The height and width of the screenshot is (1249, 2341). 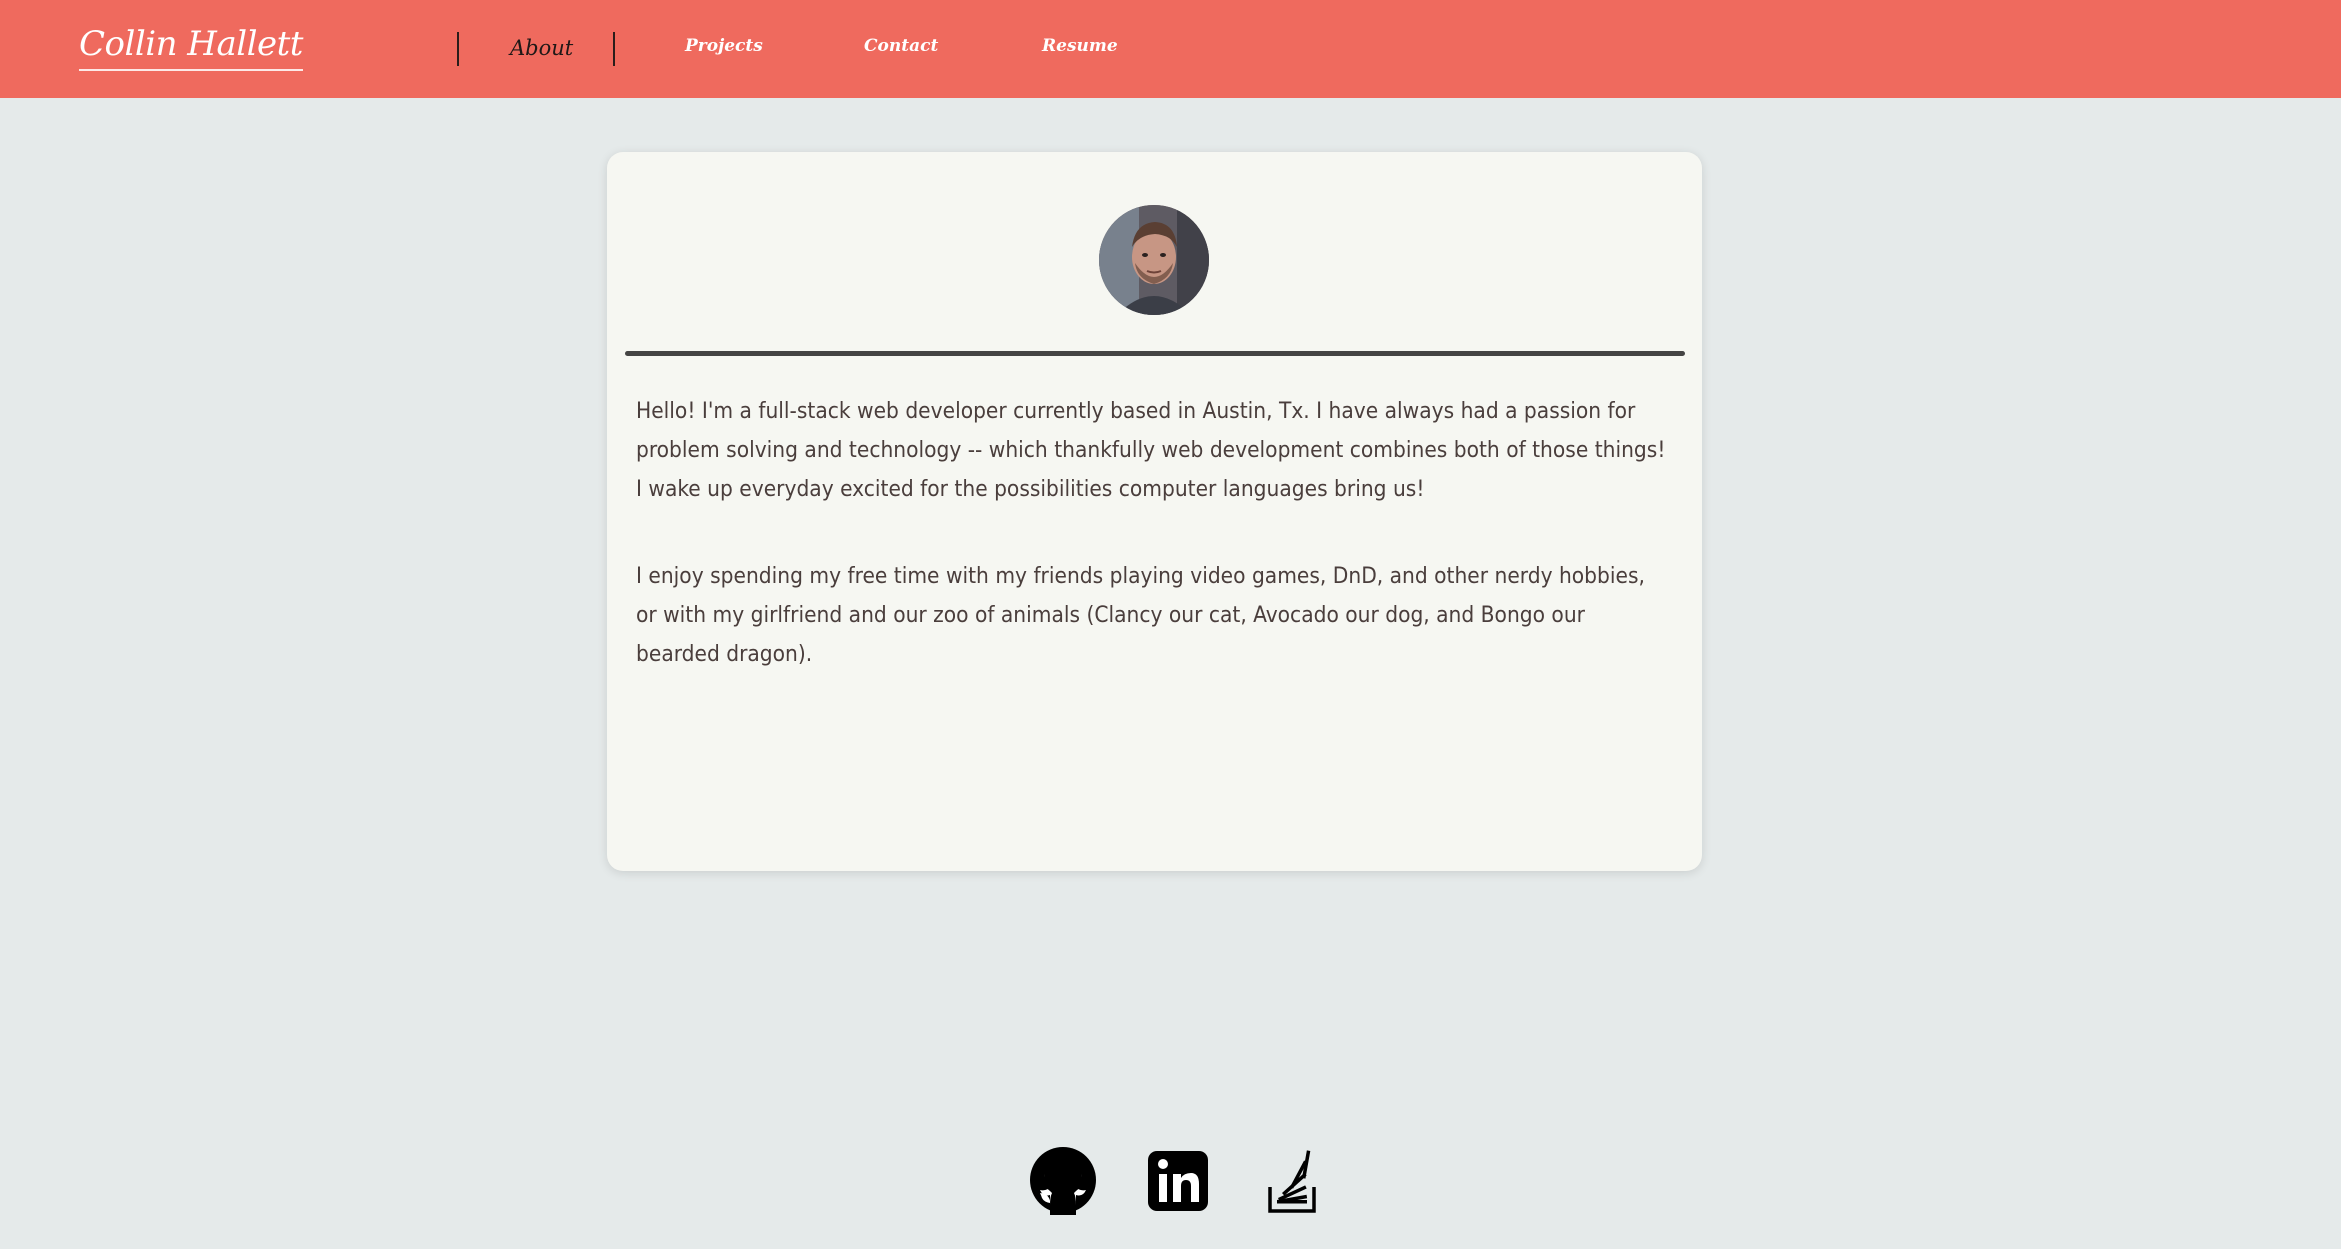 I want to click on stackoverflow-icon, so click(x=1295, y=1180).